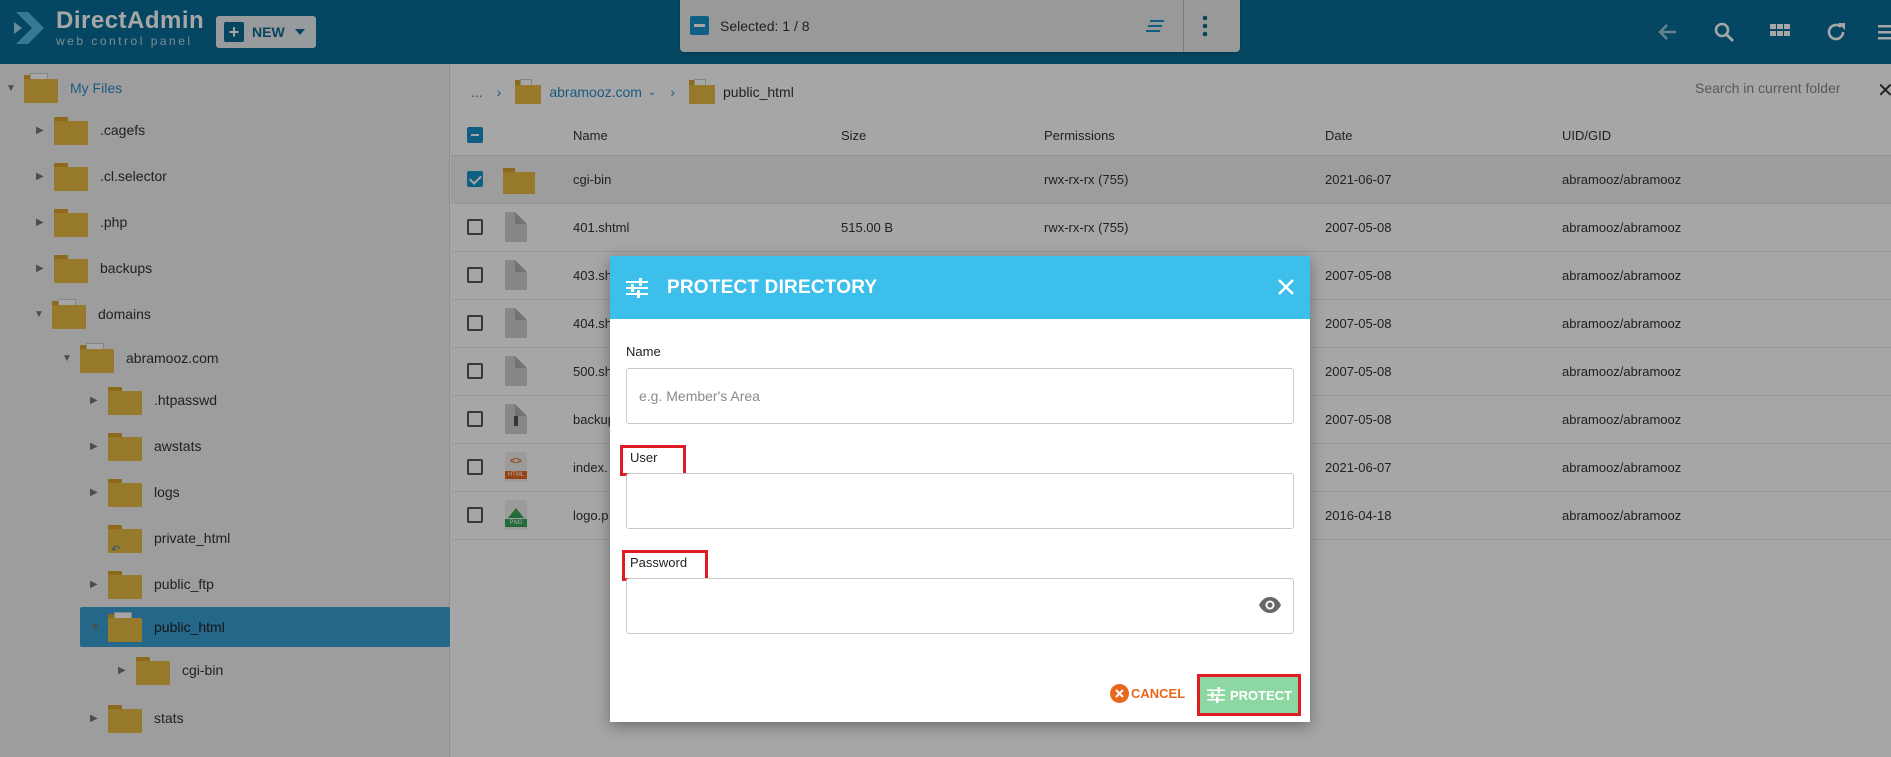 The width and height of the screenshot is (1891, 757). What do you see at coordinates (637, 288) in the screenshot?
I see `sliders-icon` at bounding box center [637, 288].